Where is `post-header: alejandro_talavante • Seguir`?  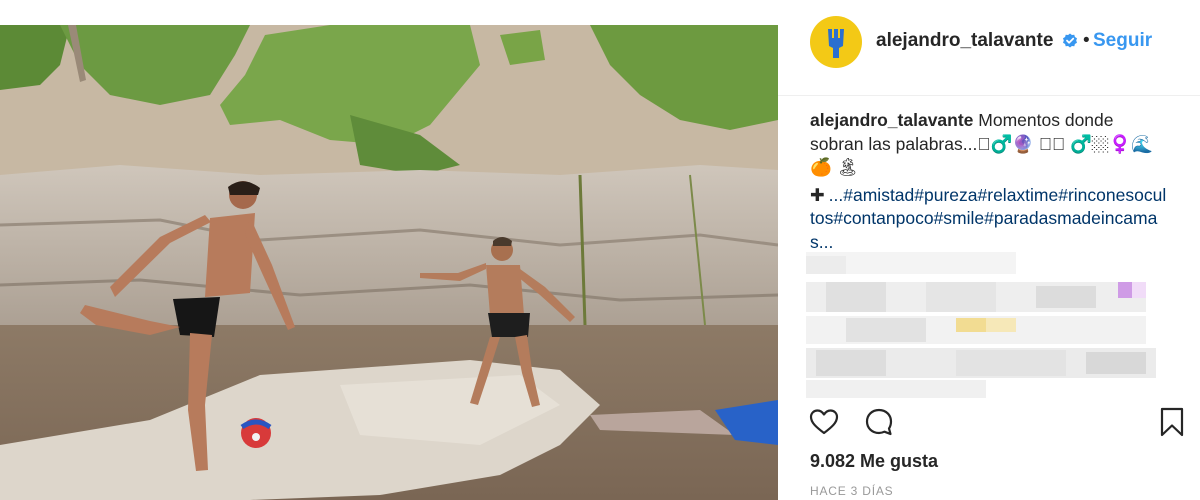 post-header: alejandro_talavante • Seguir is located at coordinates (989, 48).